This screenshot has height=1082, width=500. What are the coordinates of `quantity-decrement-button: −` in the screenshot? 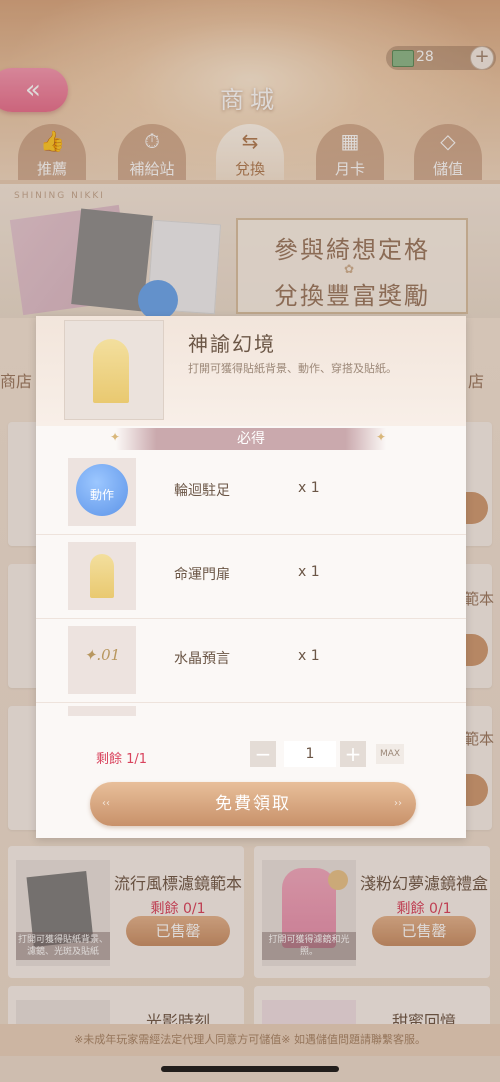 It's located at (263, 754).